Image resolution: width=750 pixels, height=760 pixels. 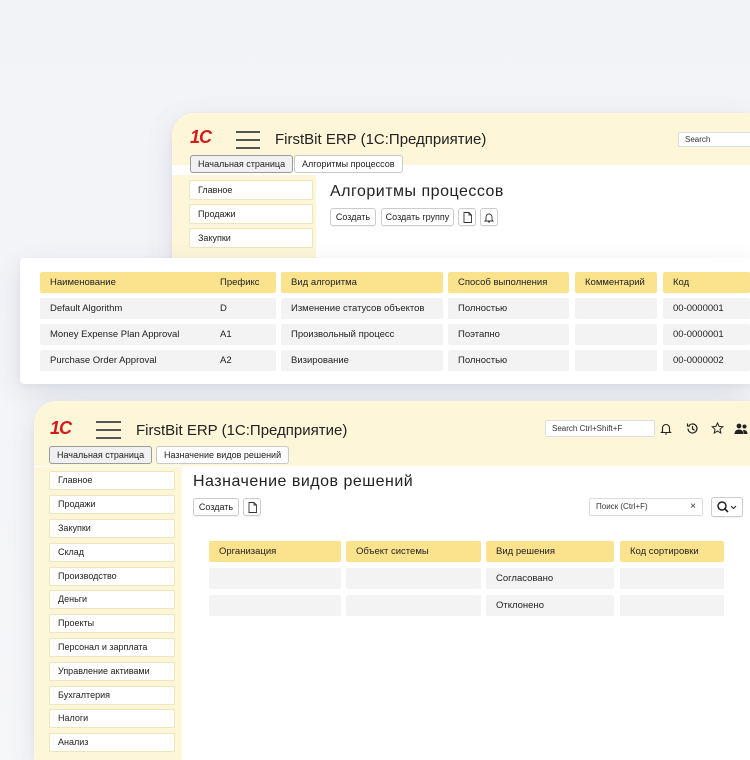 What do you see at coordinates (112, 695) in the screenshot?
I see `sidebar-item-accounting: Бухгалтерия` at bounding box center [112, 695].